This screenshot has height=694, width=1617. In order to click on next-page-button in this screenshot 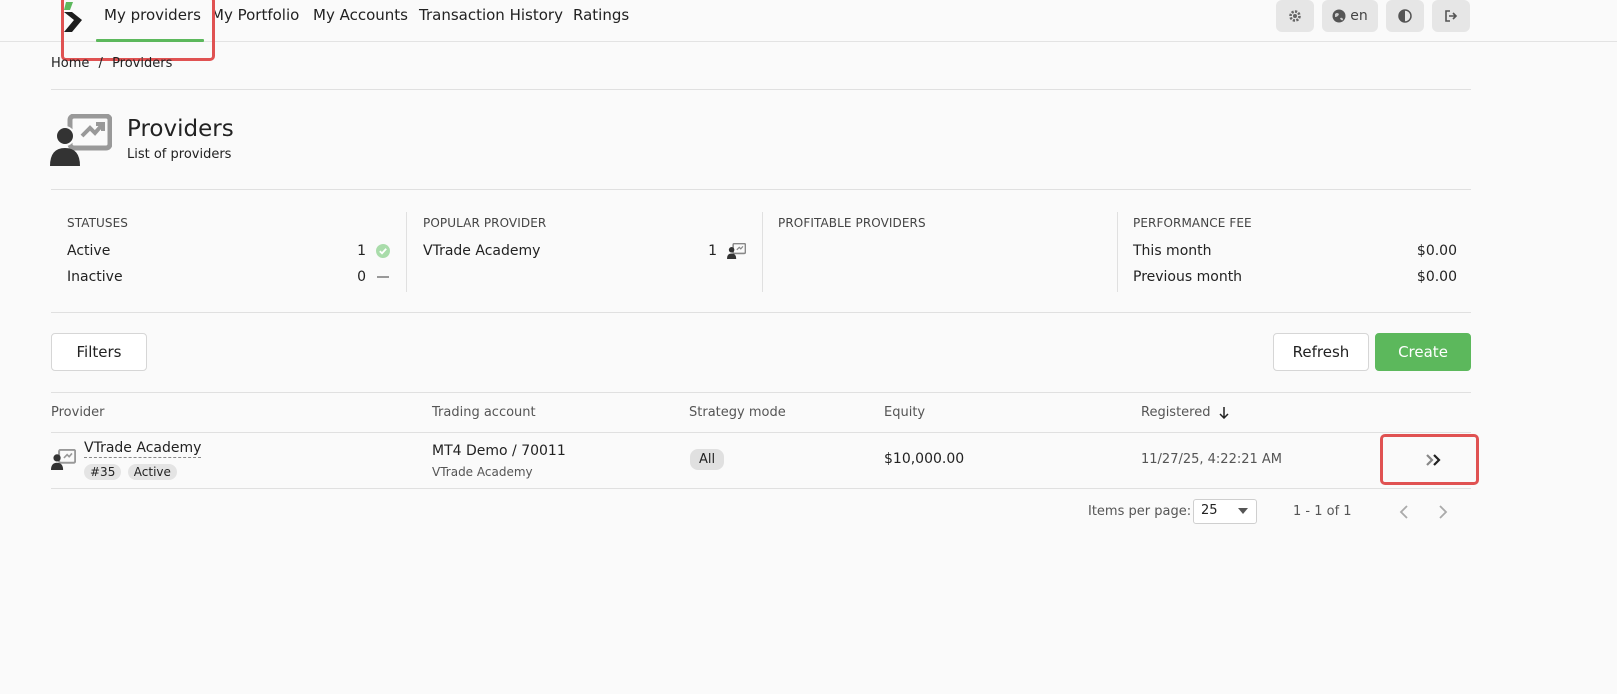, I will do `click(1443, 512)`.